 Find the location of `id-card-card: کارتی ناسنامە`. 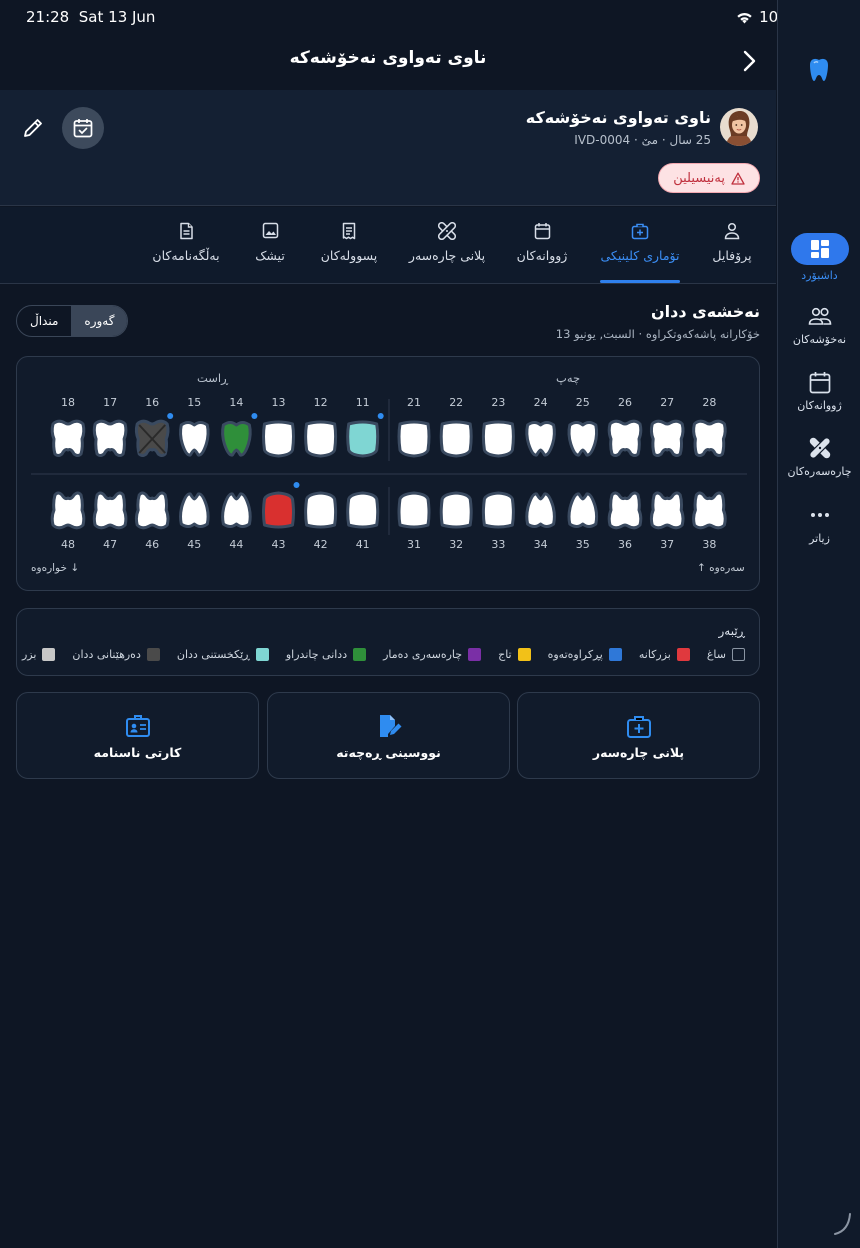

id-card-card: کارتی ناسنامە is located at coordinates (137, 735).